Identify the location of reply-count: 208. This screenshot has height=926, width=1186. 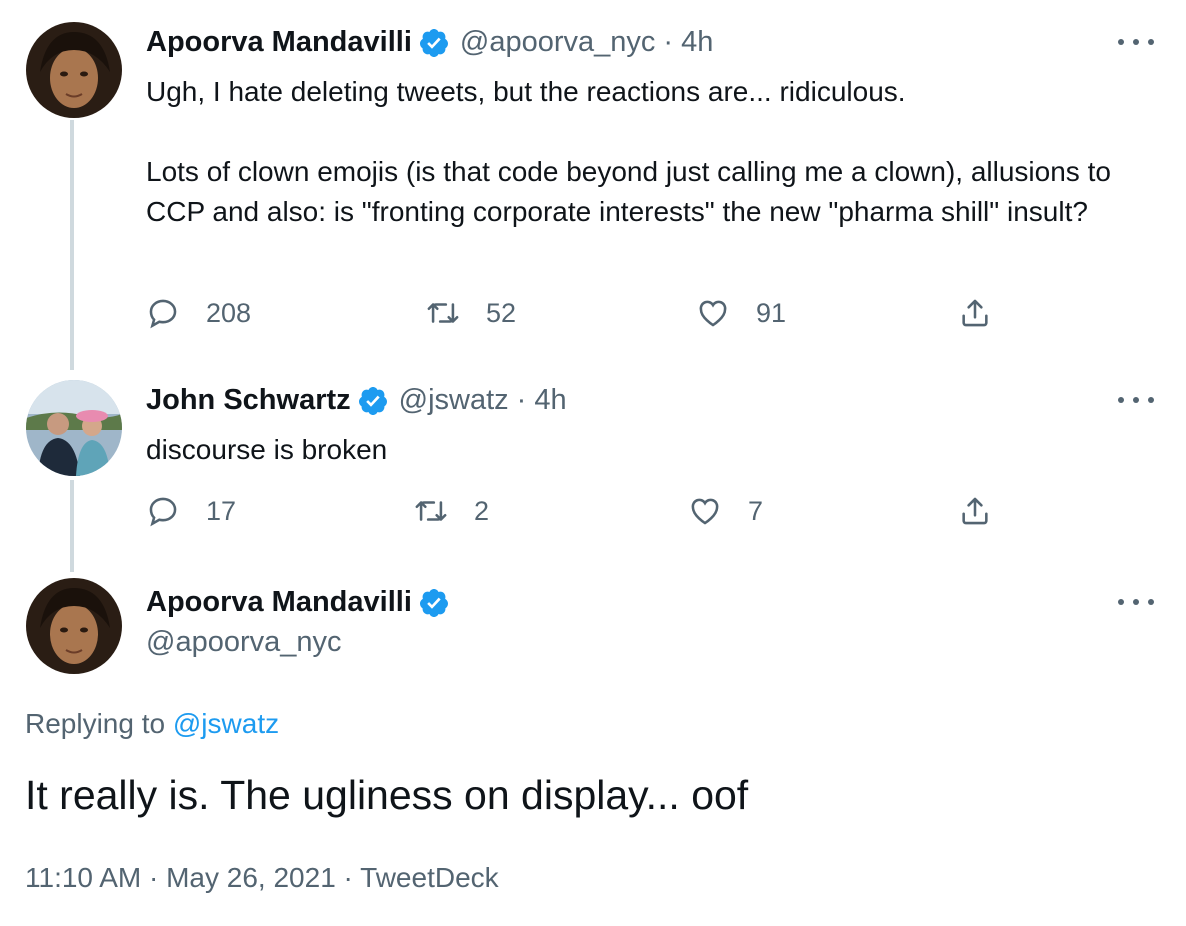
(229, 312).